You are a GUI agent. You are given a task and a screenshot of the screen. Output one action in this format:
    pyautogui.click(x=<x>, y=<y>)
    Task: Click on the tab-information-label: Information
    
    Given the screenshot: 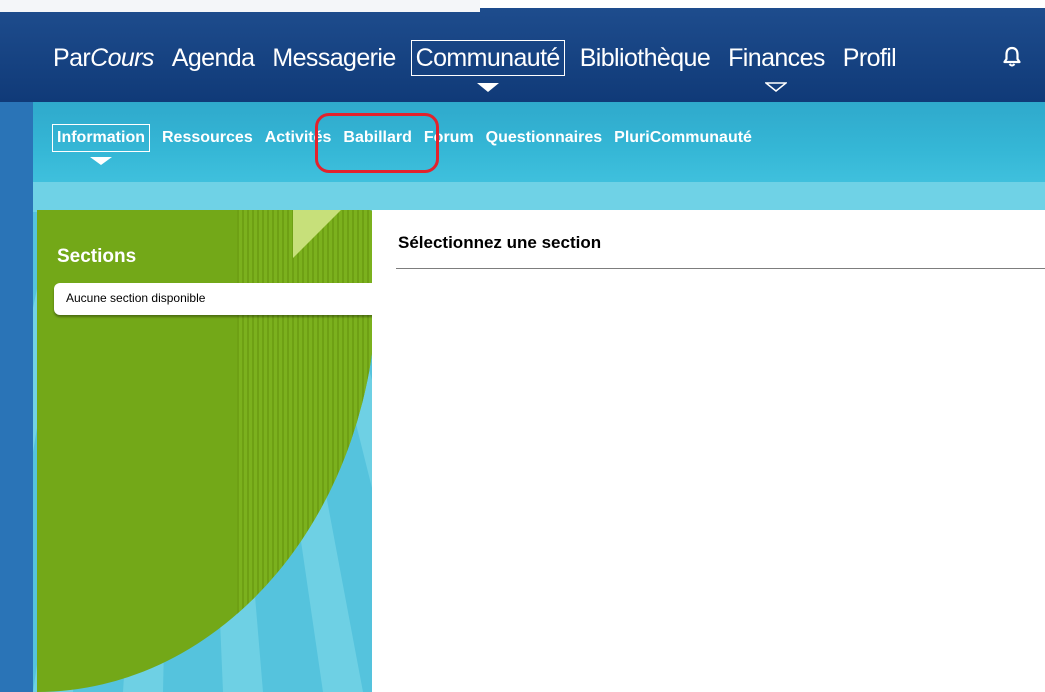 What is the action you would take?
    pyautogui.click(x=101, y=137)
    